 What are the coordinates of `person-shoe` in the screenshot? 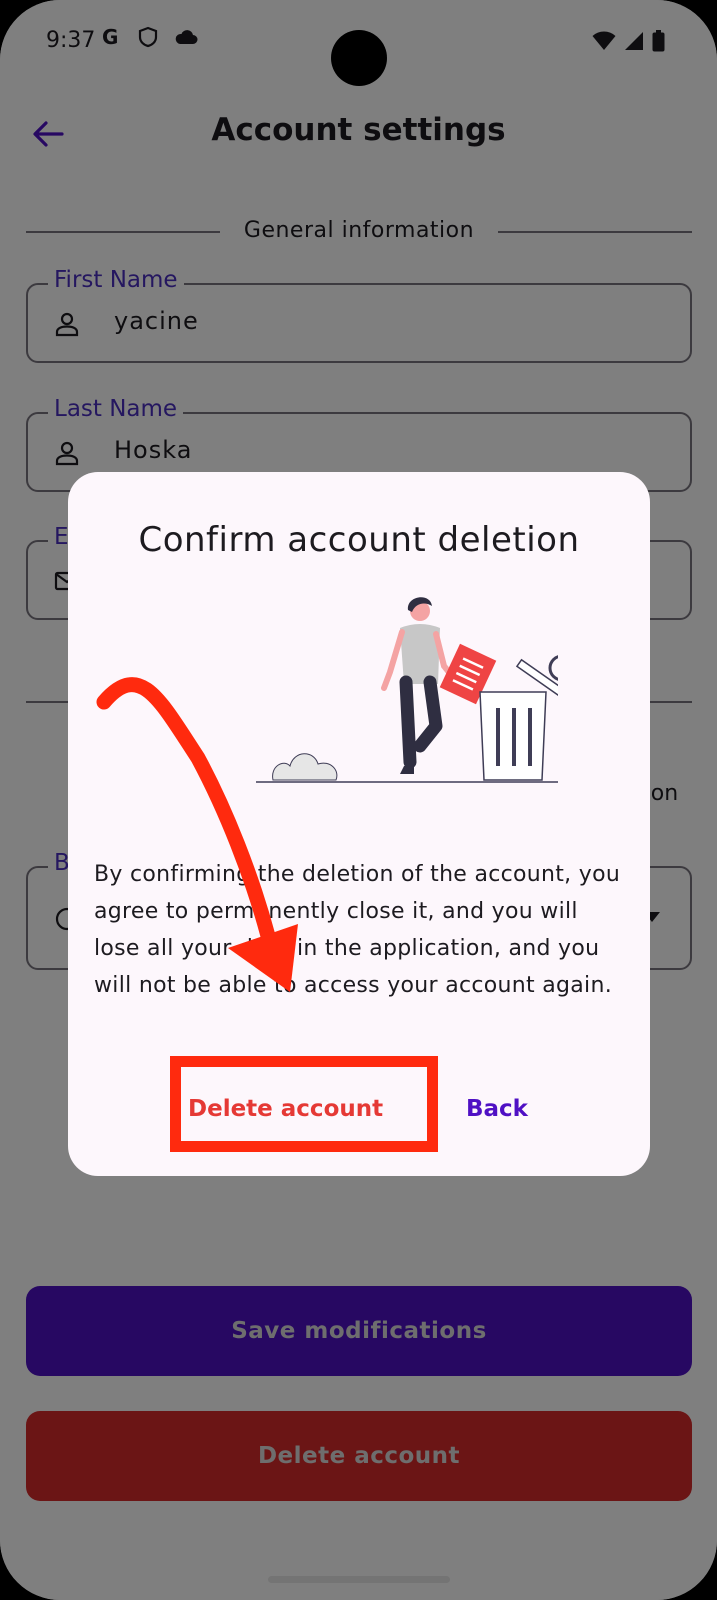 It's located at (407, 770).